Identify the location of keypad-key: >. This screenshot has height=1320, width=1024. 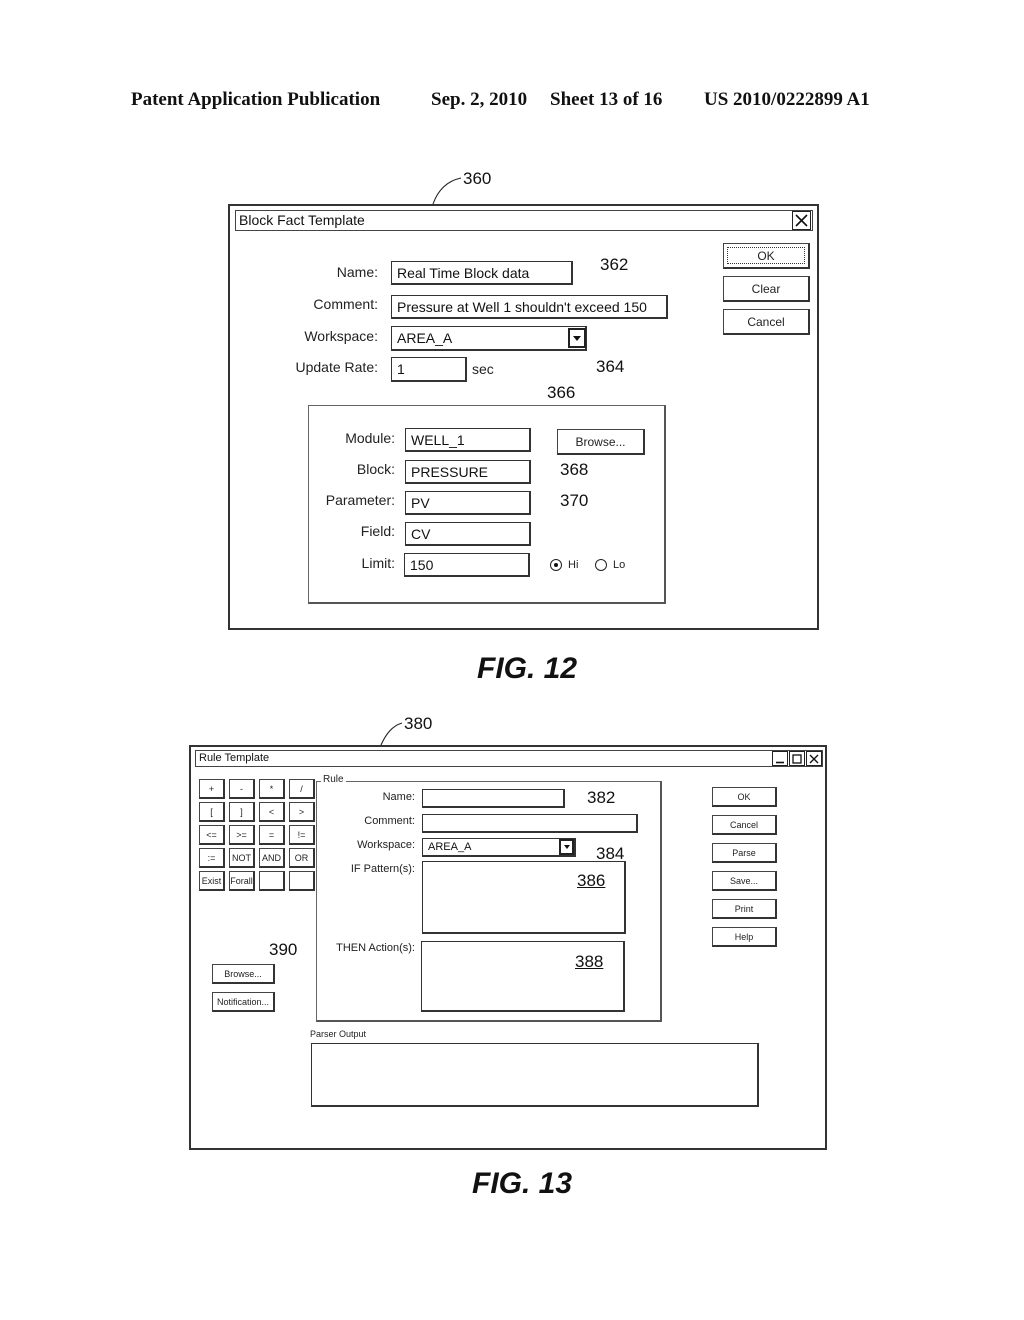
(302, 812).